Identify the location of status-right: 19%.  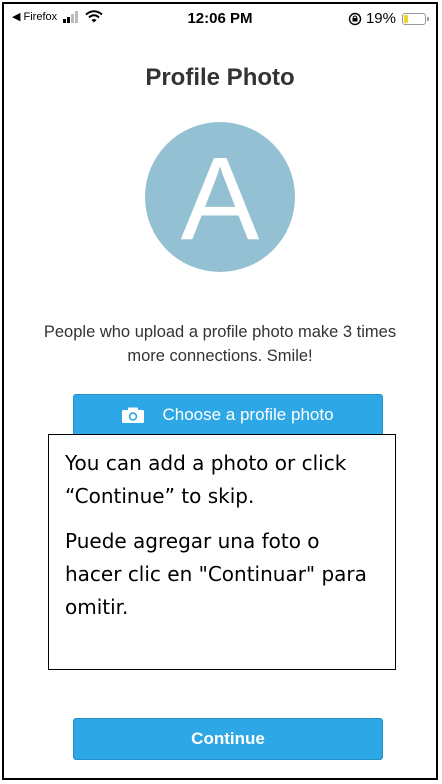
(388, 18).